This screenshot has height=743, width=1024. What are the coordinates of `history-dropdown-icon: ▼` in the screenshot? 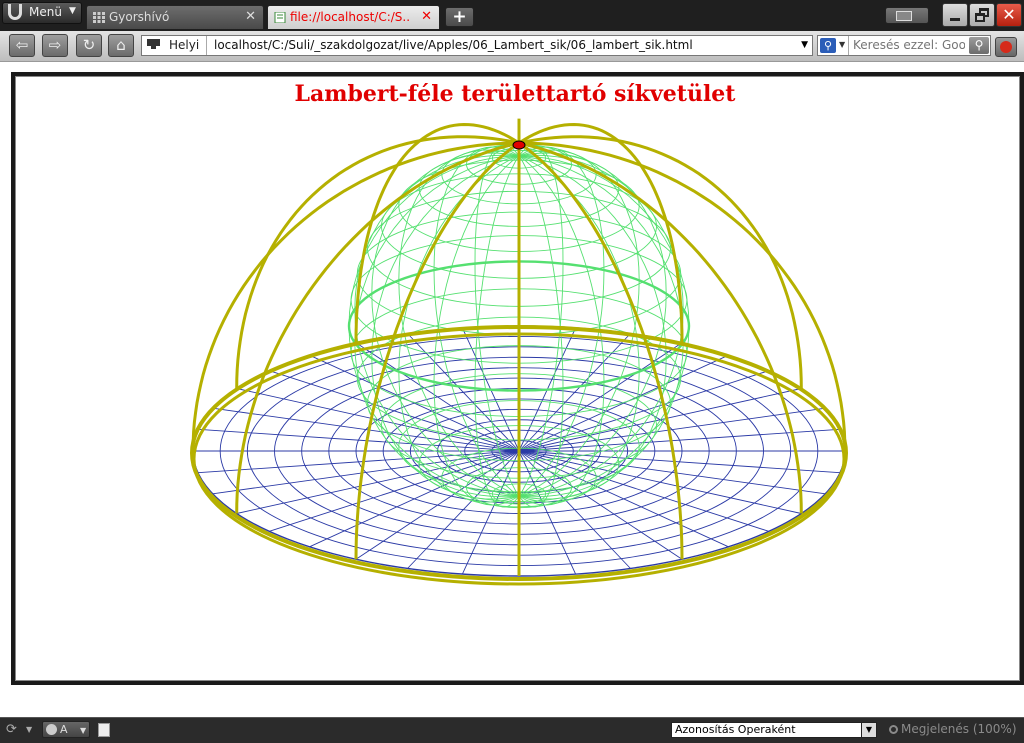 It's located at (804, 45).